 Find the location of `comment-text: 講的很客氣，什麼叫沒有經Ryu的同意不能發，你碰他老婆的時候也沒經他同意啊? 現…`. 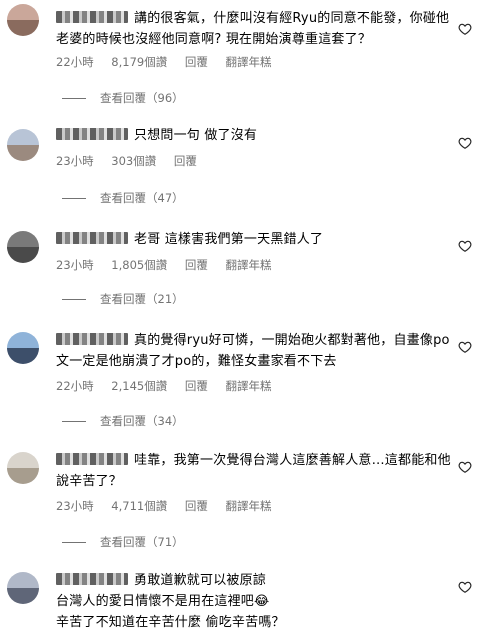

comment-text: 講的很客氣，什麼叫沒有經Ryu的同意不能發，你碰他老婆的時候也沒經他同意啊? 現… is located at coordinates (253, 29).